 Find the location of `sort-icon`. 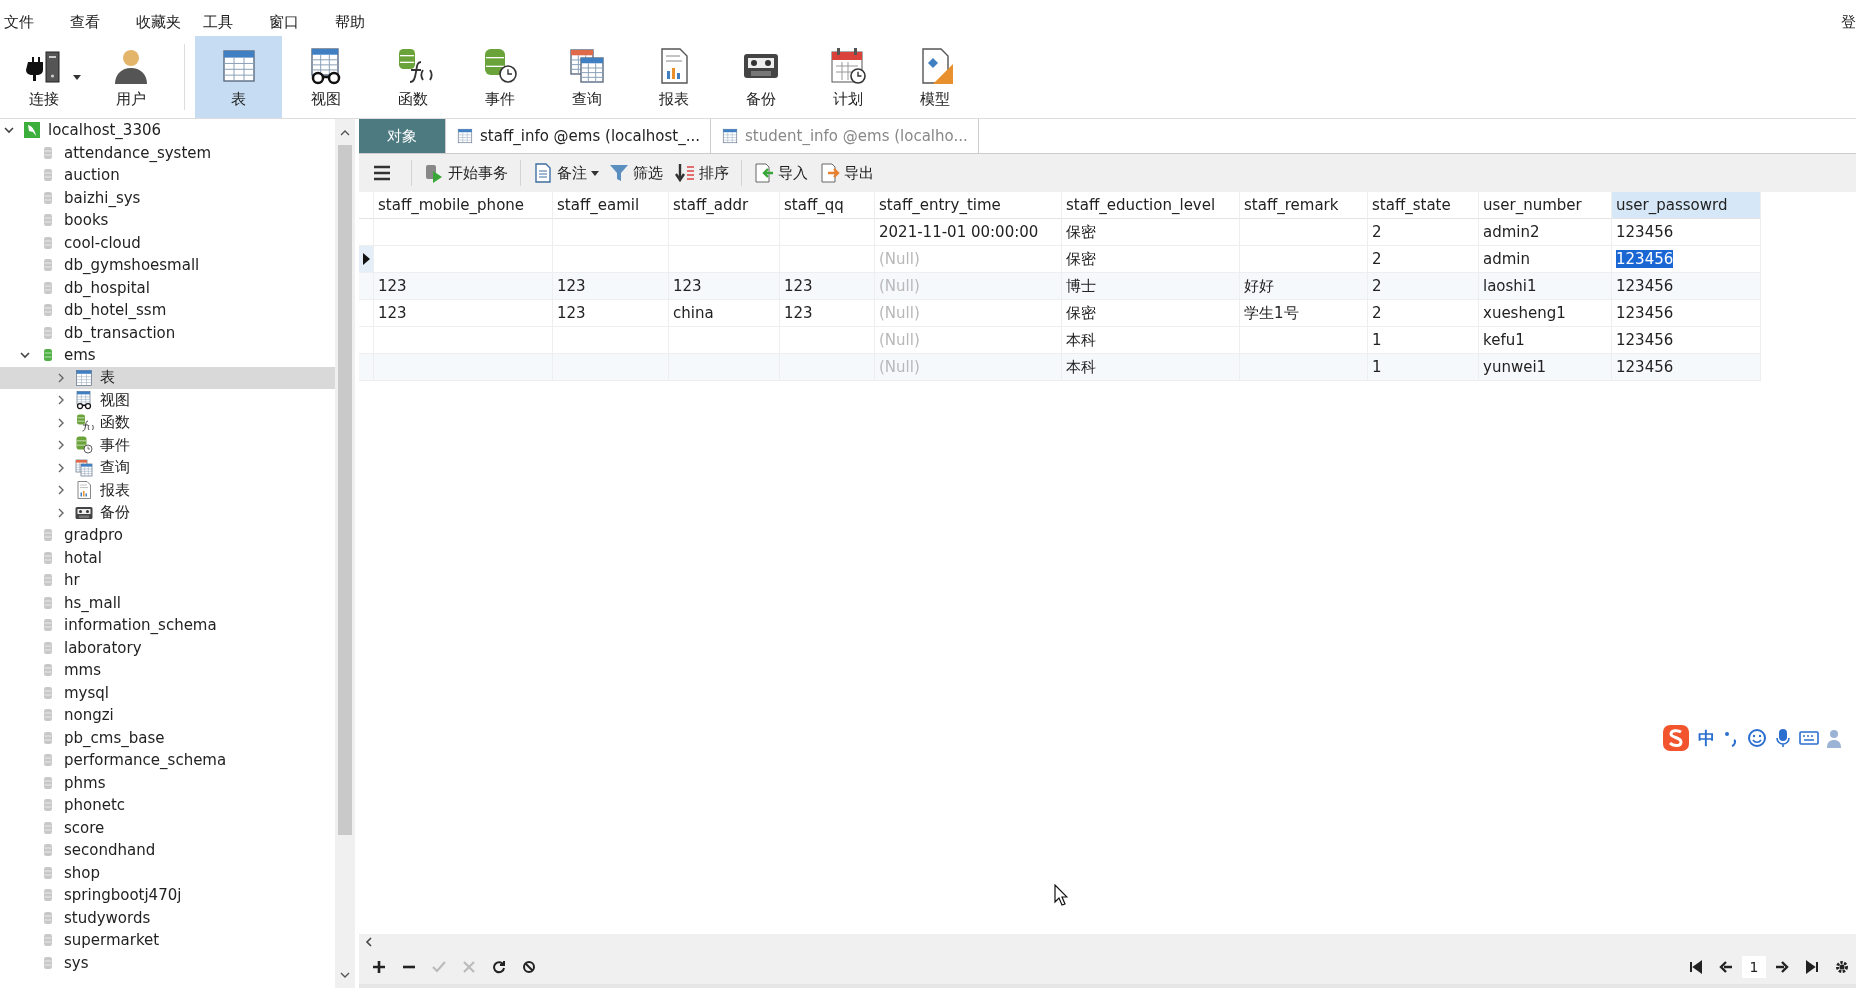

sort-icon is located at coordinates (685, 173).